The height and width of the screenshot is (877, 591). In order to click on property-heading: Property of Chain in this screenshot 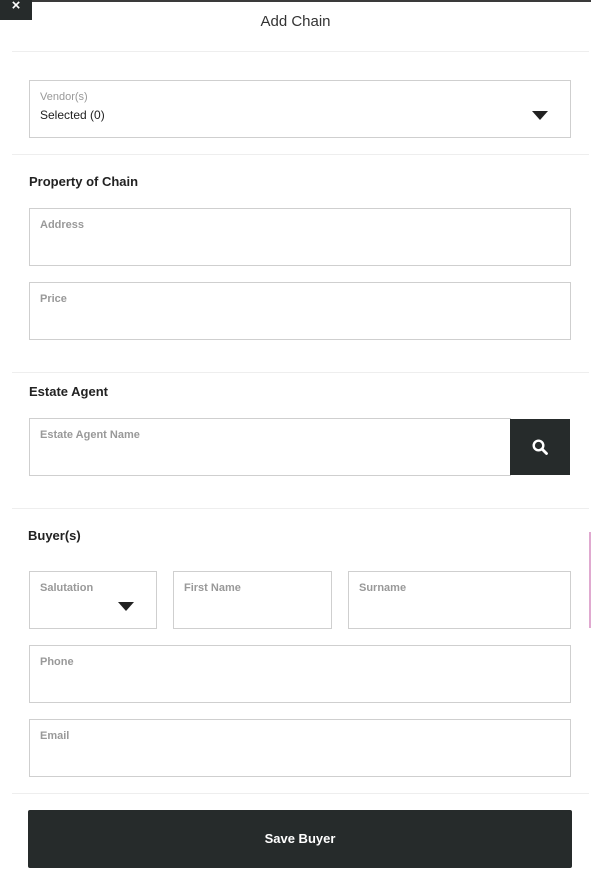, I will do `click(84, 181)`.